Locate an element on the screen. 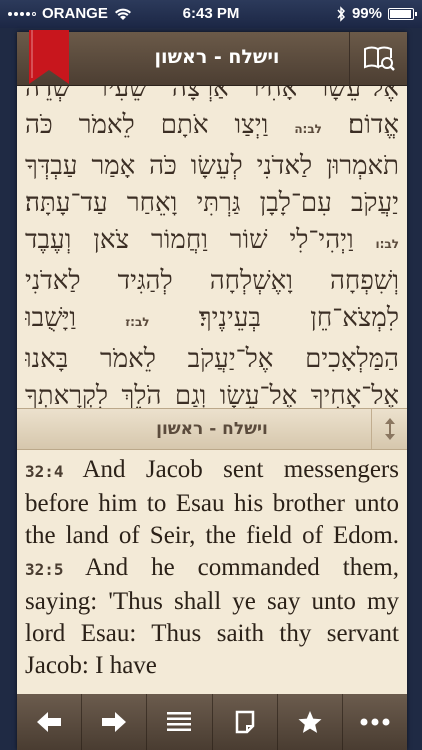  book-search-icon is located at coordinates (379, 58).